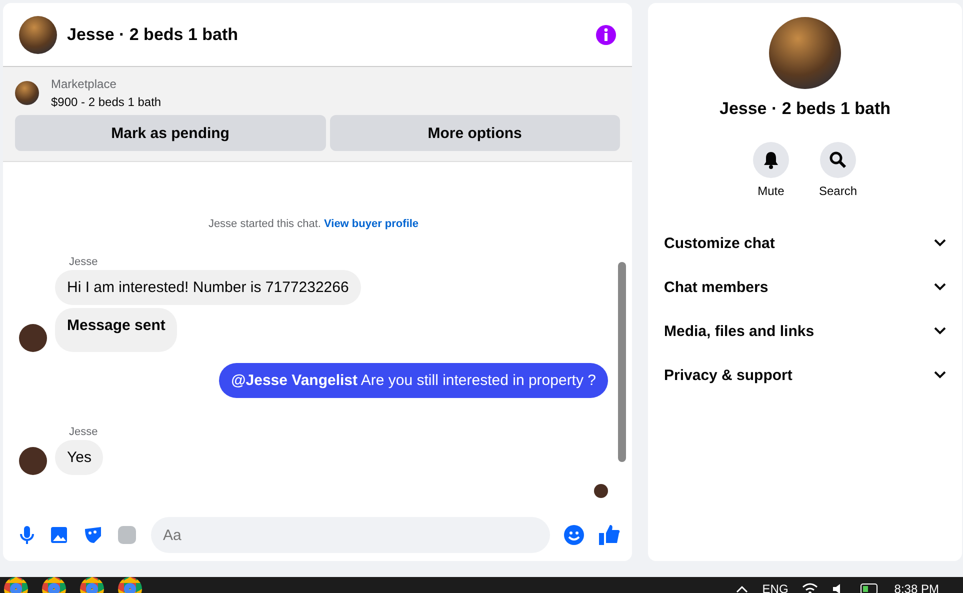  What do you see at coordinates (775, 587) in the screenshot?
I see `language-indicator: ENG` at bounding box center [775, 587].